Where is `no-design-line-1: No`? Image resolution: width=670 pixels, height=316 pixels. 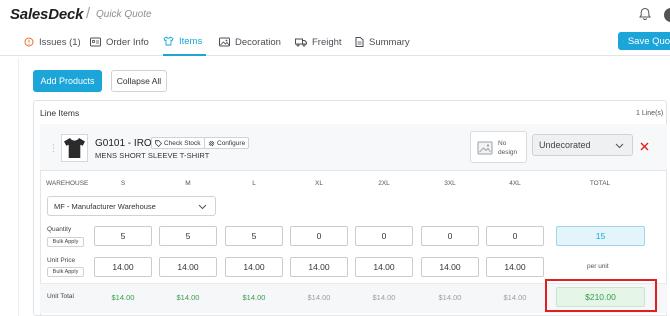 no-design-line-1: No is located at coordinates (502, 143).